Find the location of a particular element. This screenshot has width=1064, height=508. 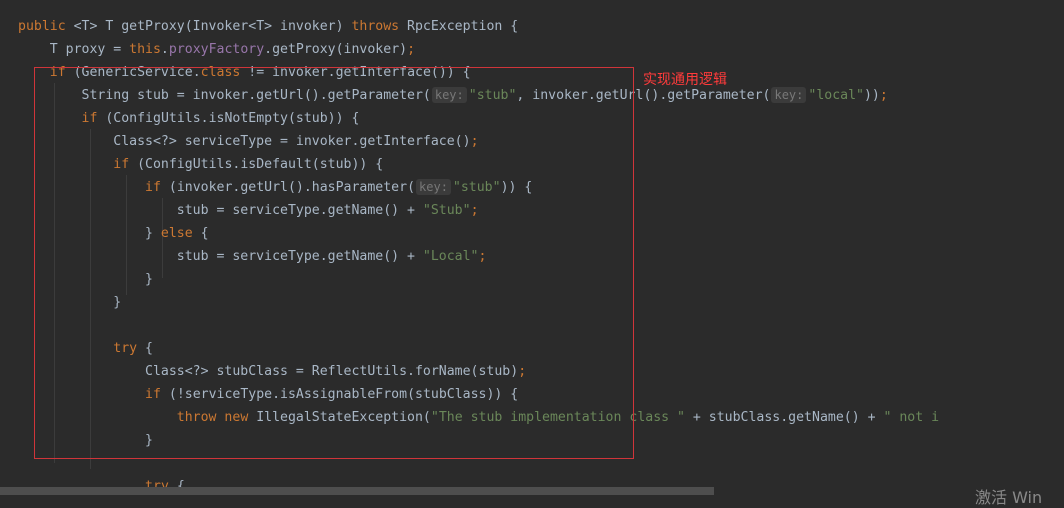

code-token: <T> T getProxy(Invoker<T> invoker) is located at coordinates (208, 26).